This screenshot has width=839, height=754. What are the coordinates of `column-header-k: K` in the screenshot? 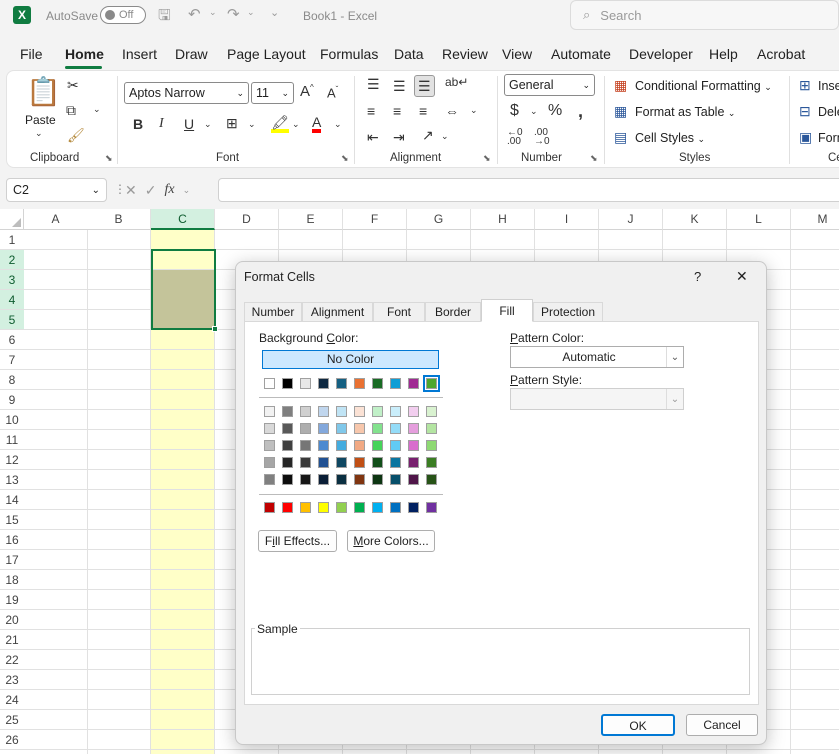 It's located at (695, 219).